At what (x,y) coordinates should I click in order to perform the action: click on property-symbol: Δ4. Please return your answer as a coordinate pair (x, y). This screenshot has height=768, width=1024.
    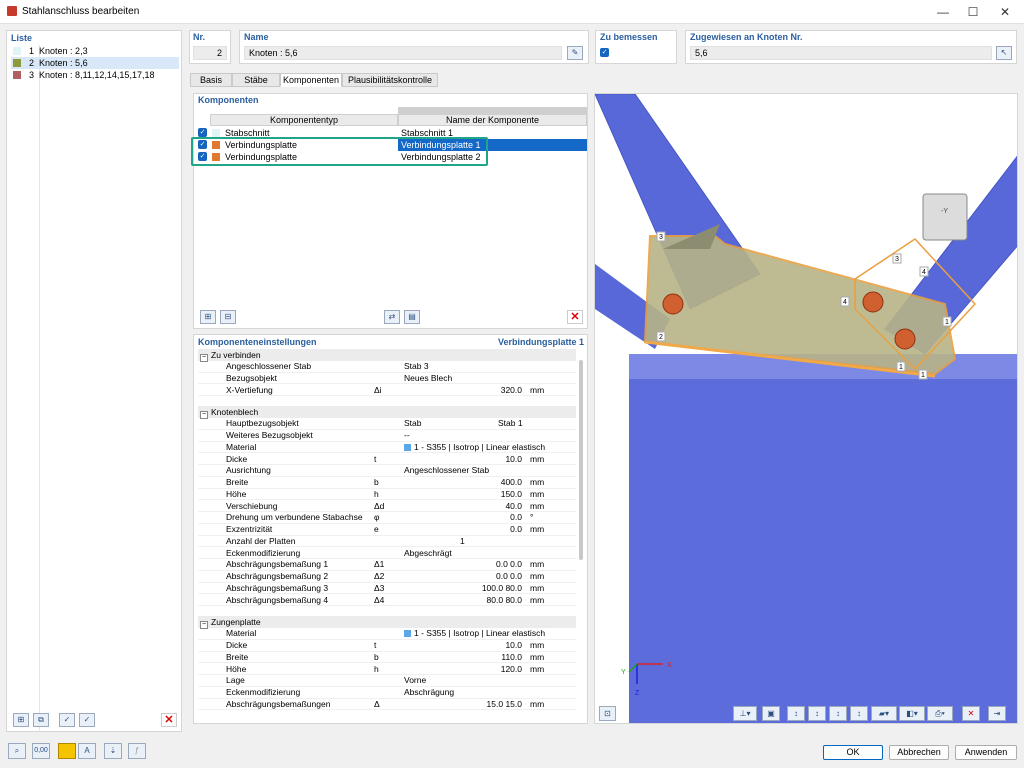
    Looking at the image, I should click on (379, 599).